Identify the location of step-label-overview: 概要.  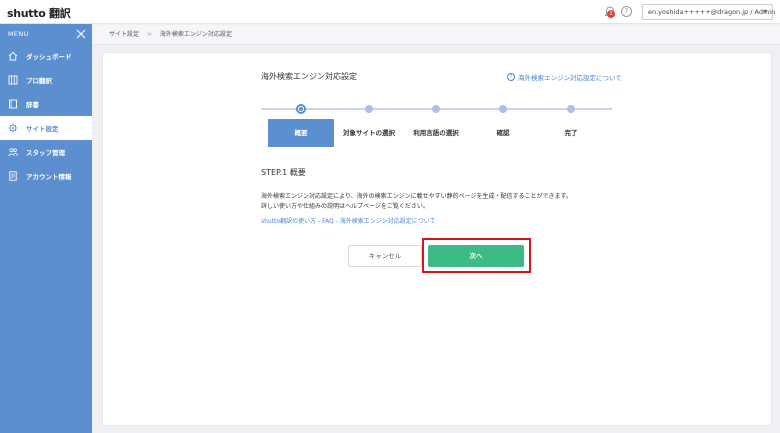
(301, 133).